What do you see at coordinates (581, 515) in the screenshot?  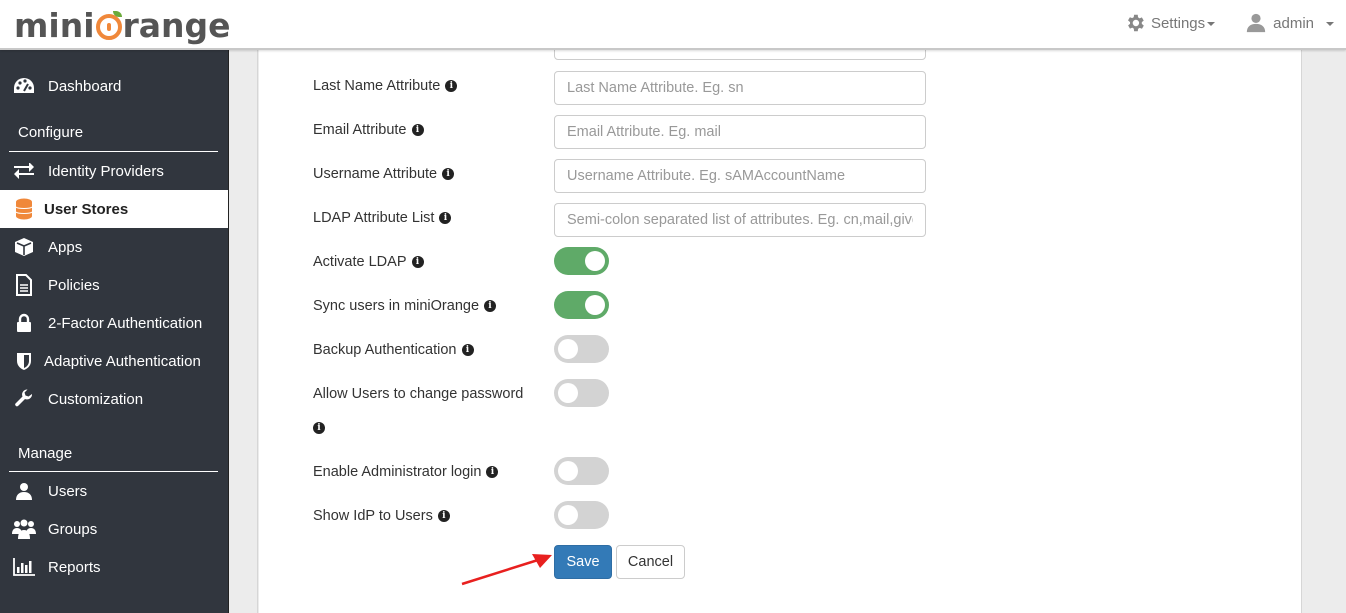 I see `show-idp-toggle` at bounding box center [581, 515].